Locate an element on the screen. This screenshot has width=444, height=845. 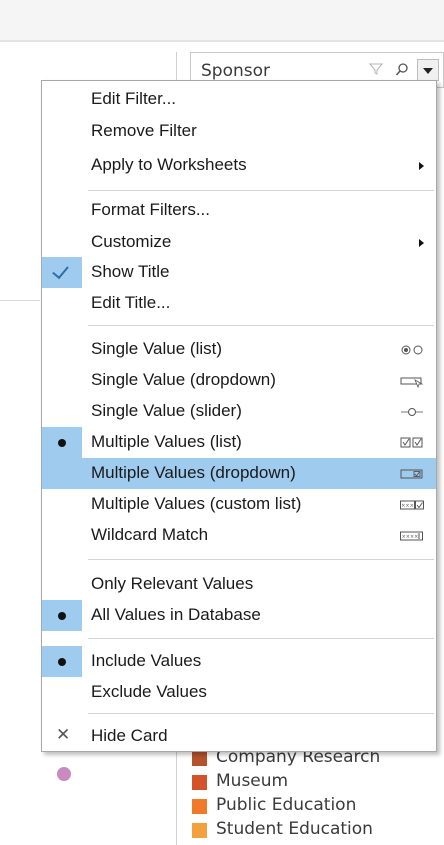
menu-item-label: Single Value (dropdown) is located at coordinates (183, 379).